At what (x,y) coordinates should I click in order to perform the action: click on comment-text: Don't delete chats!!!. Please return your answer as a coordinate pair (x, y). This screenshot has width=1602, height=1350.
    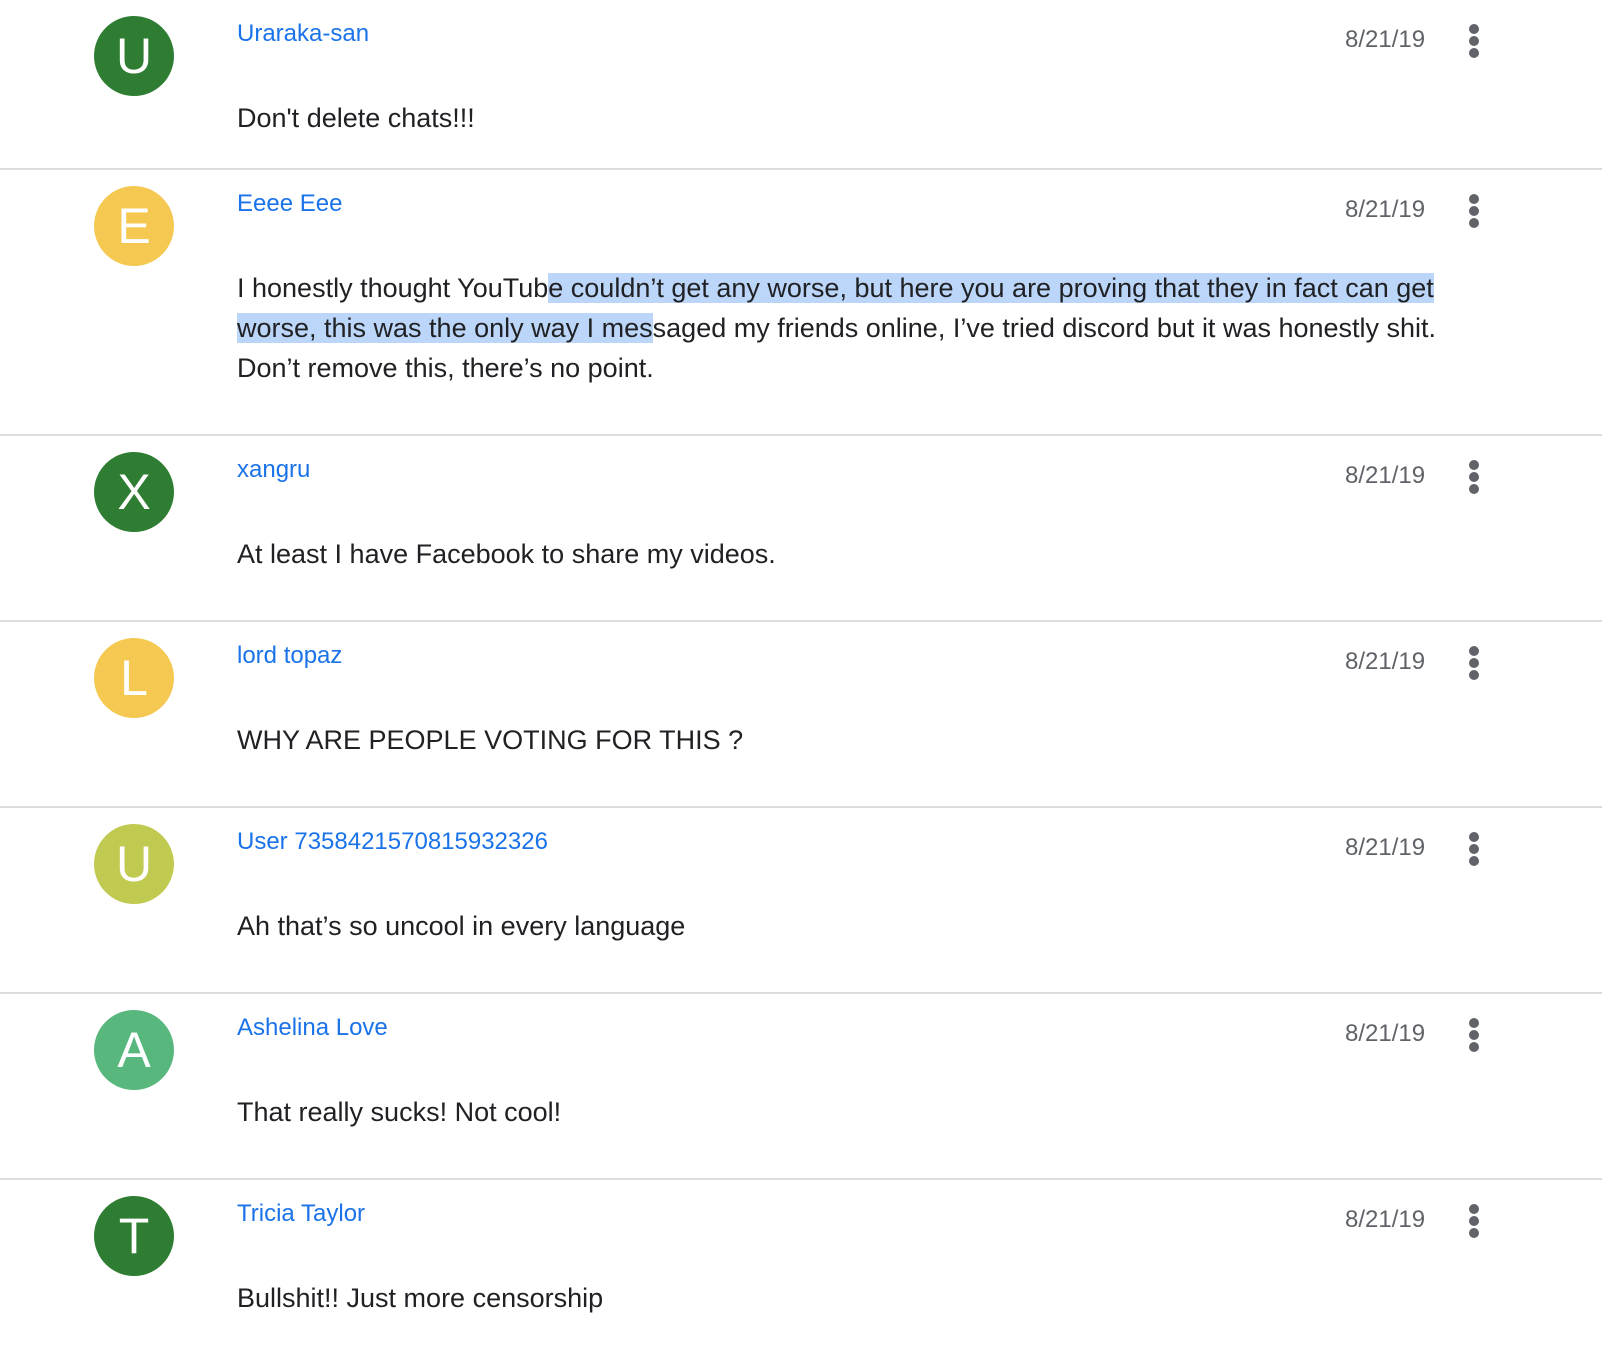
    Looking at the image, I should click on (356, 118).